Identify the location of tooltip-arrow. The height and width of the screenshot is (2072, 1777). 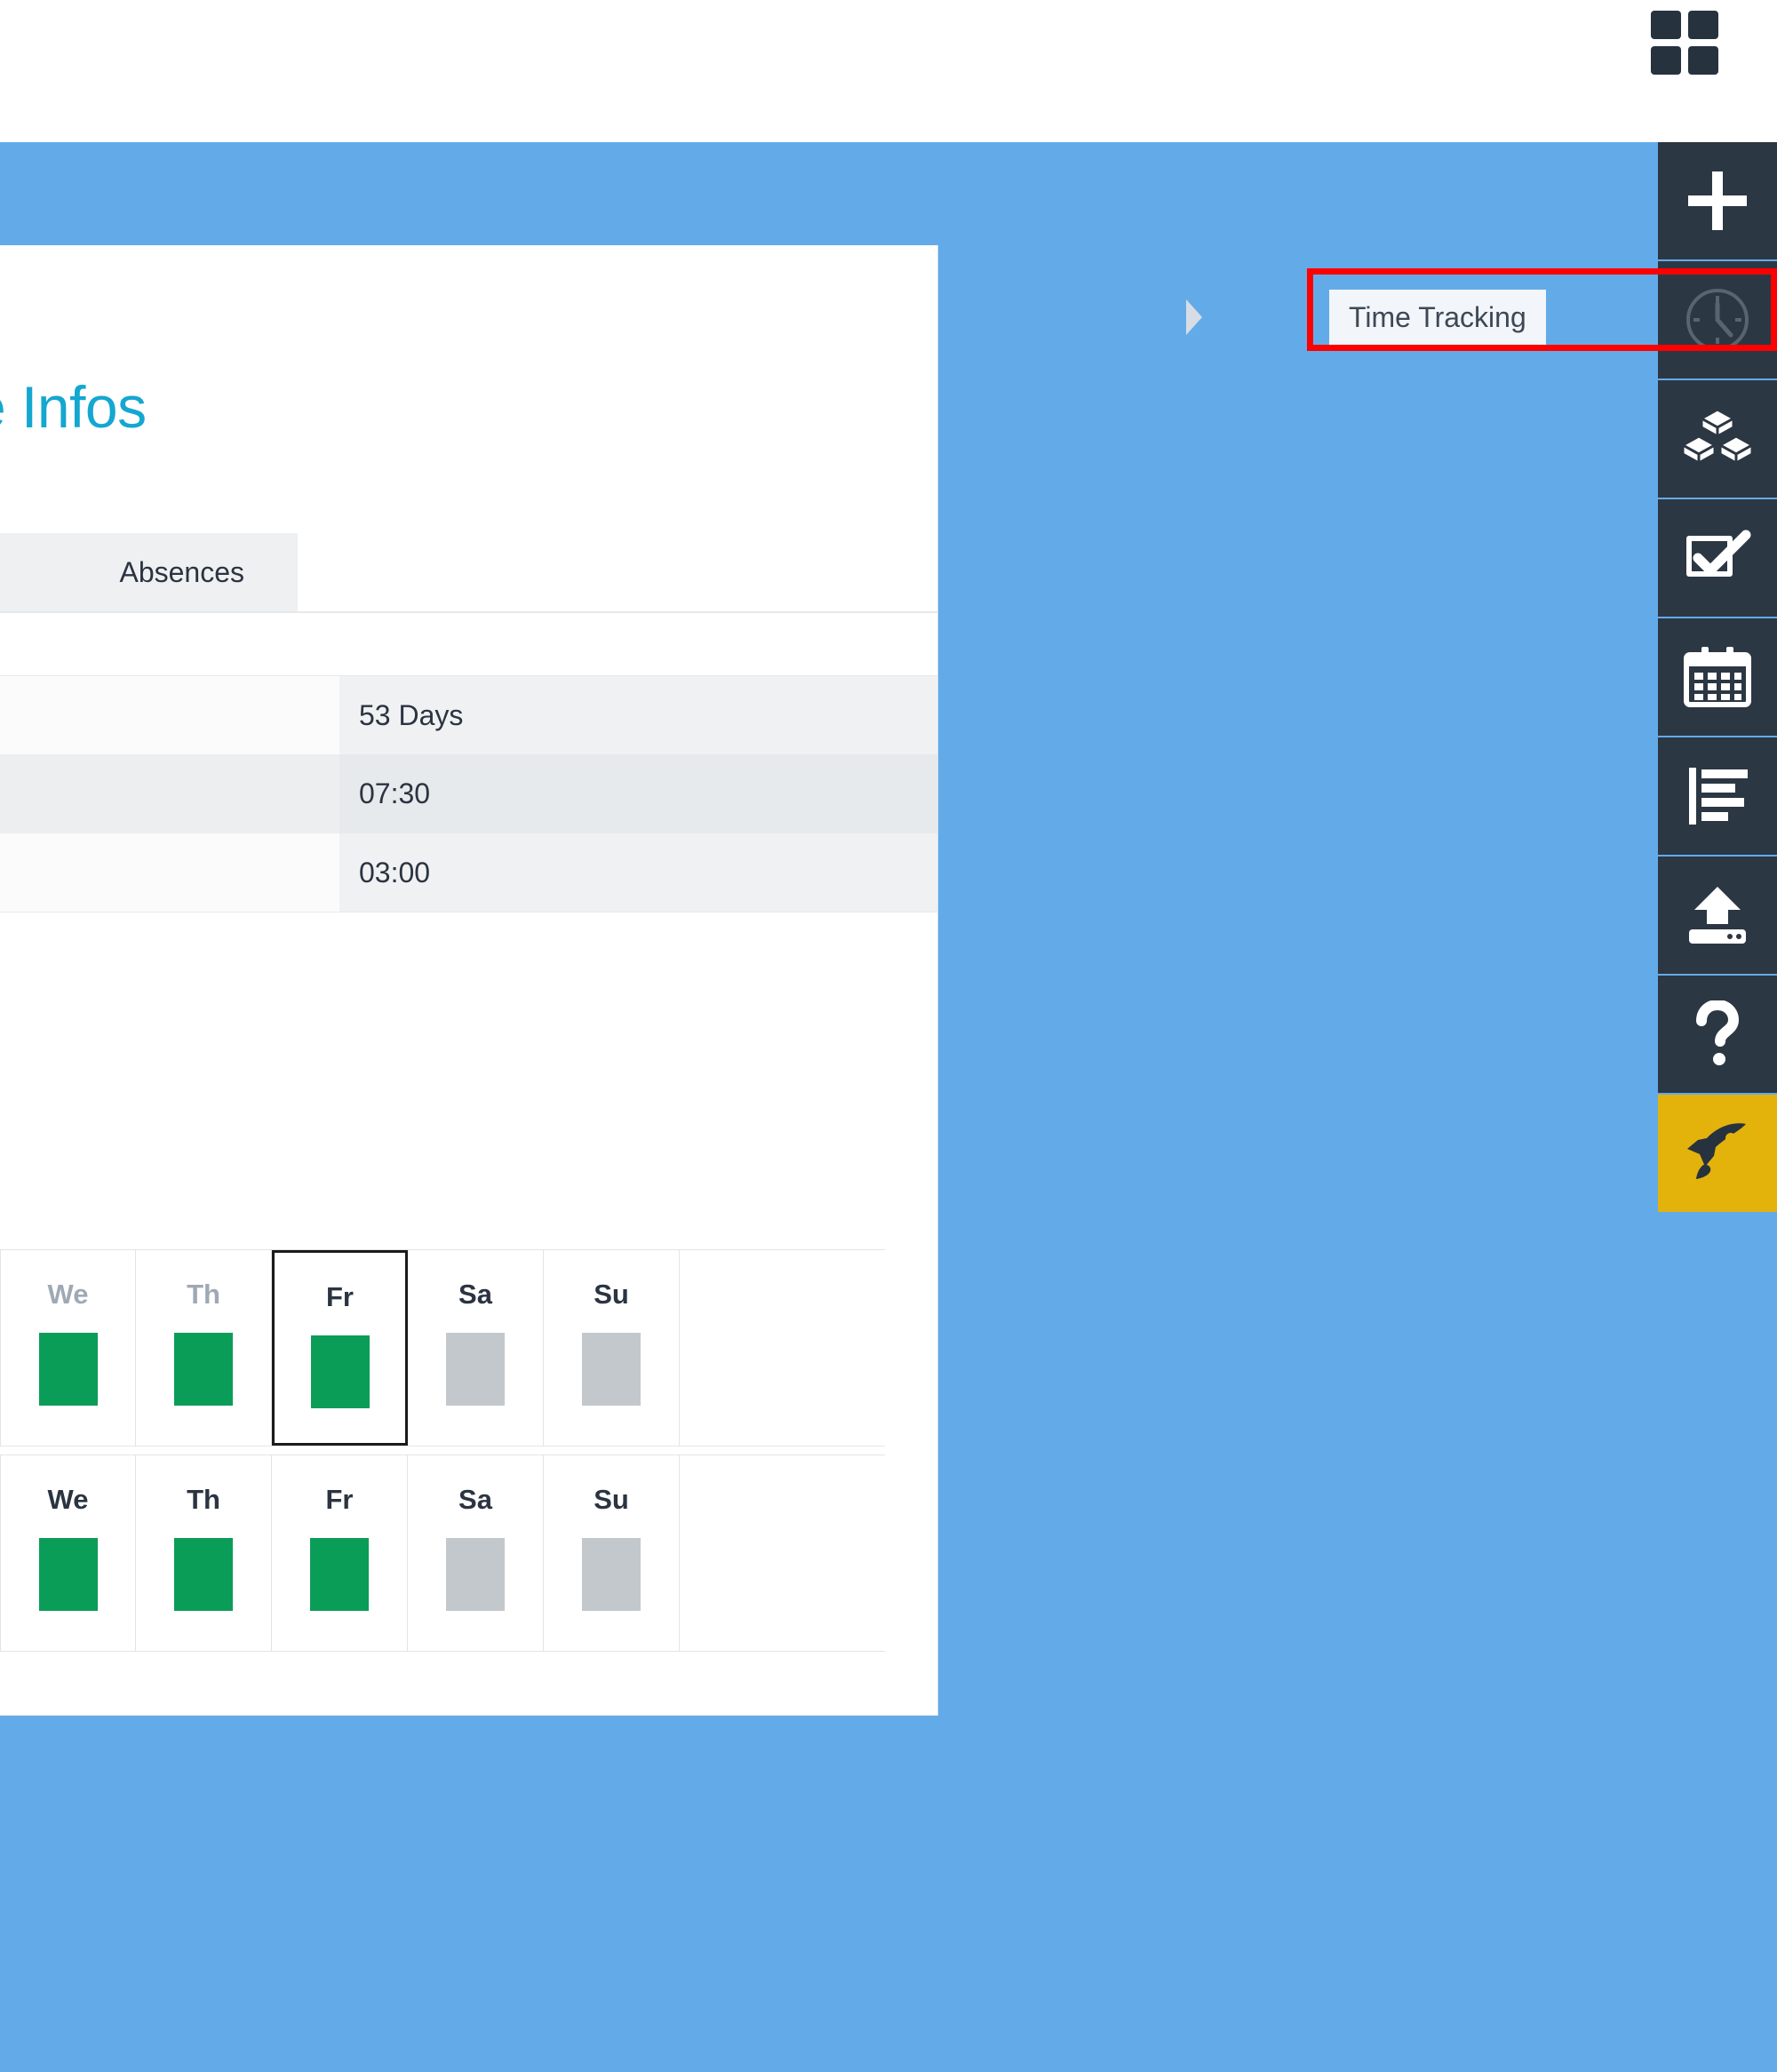
(1194, 317).